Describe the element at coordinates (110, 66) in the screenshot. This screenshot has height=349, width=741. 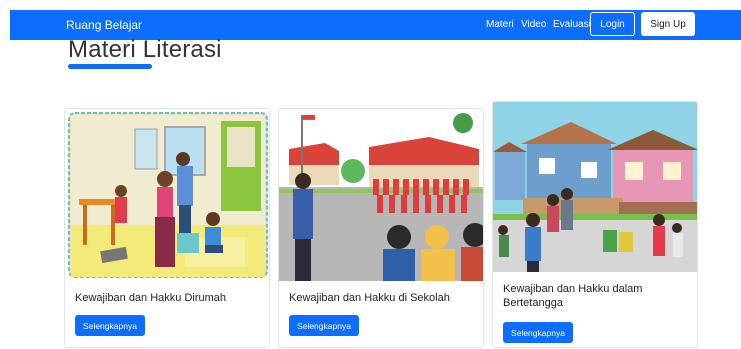
I see `title-underline` at that location.